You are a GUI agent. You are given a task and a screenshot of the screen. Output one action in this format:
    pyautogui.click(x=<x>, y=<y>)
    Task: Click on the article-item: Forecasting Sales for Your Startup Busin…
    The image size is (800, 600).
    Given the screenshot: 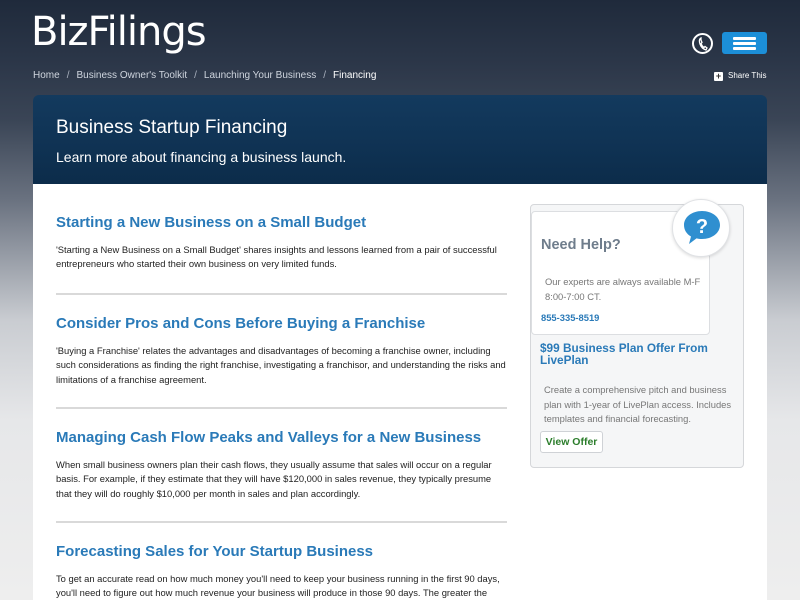 What is the action you would take?
    pyautogui.click(x=282, y=571)
    